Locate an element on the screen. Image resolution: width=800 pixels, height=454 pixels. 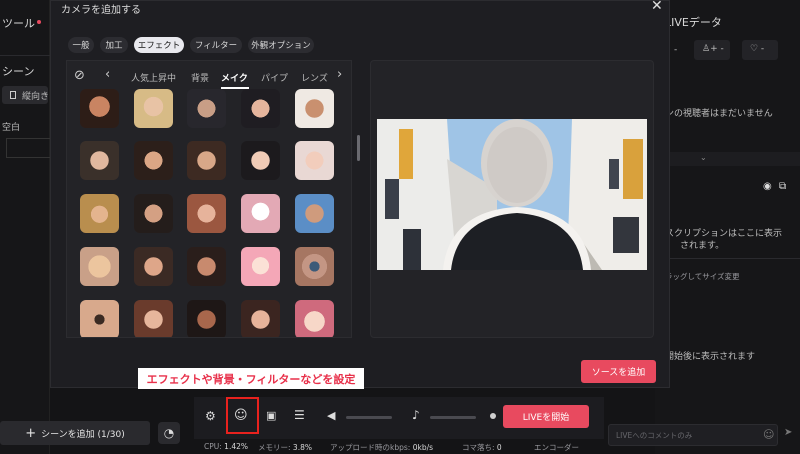
microphone-icon: ♪ is located at coordinates (416, 415).